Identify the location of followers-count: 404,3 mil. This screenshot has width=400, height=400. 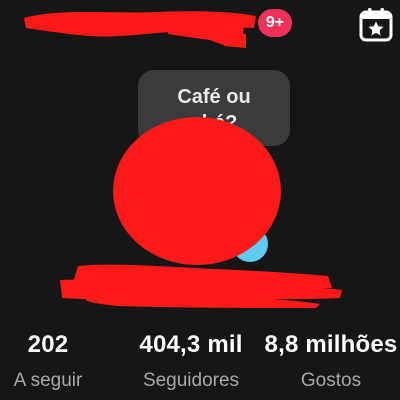
(191, 344).